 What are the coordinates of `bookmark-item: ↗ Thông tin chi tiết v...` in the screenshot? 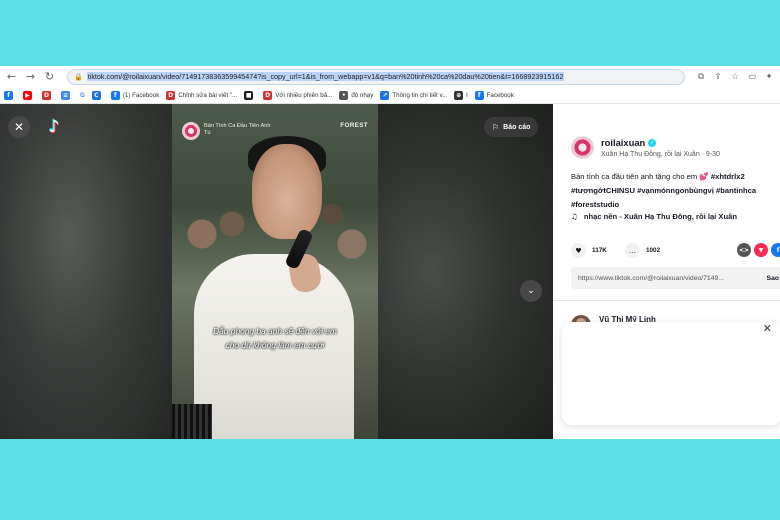 It's located at (414, 95).